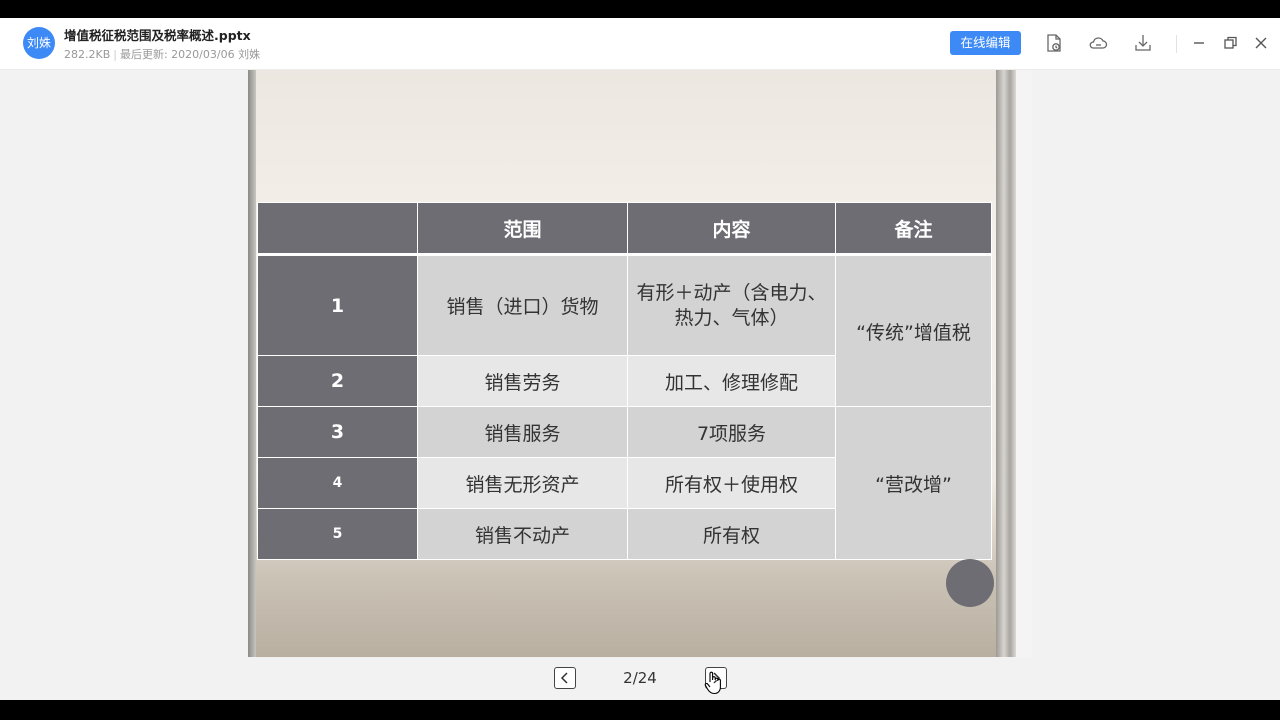  What do you see at coordinates (731, 483) in the screenshot?
I see `content-cell: 所有权＋使用权` at bounding box center [731, 483].